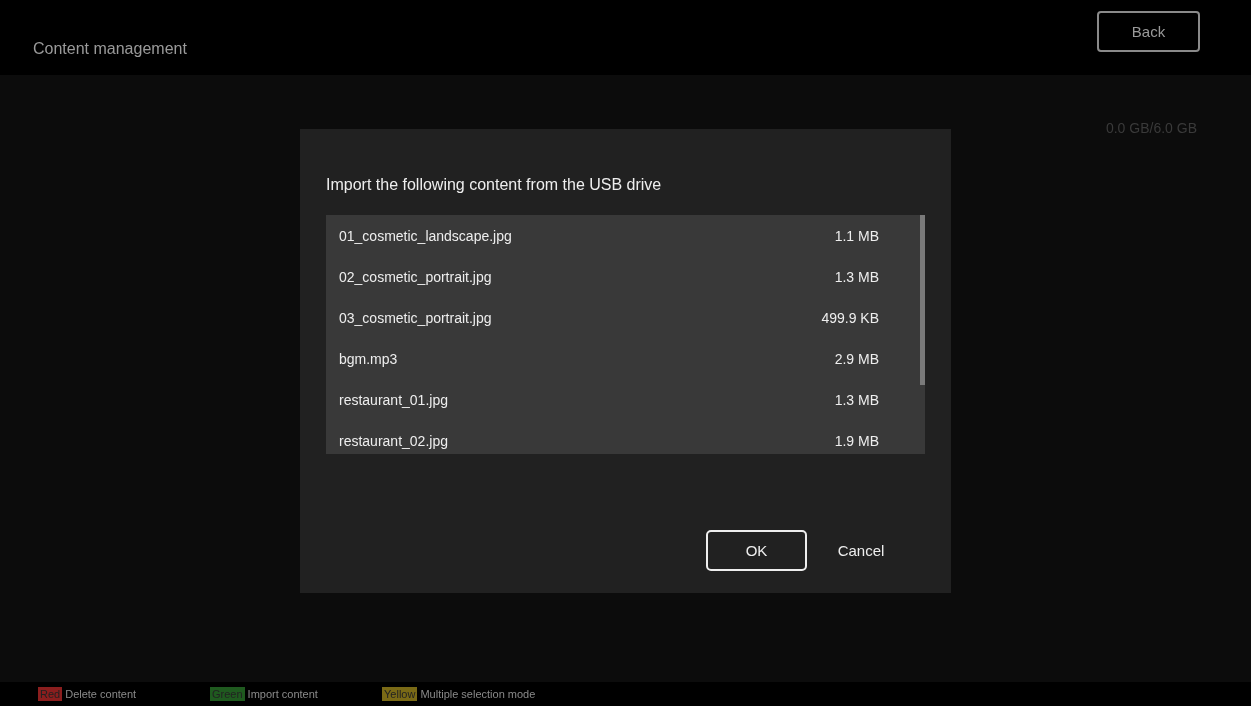 The image size is (1251, 706). What do you see at coordinates (425, 235) in the screenshot?
I see `file-name: 01_cosmetic_landscape.jpg` at bounding box center [425, 235].